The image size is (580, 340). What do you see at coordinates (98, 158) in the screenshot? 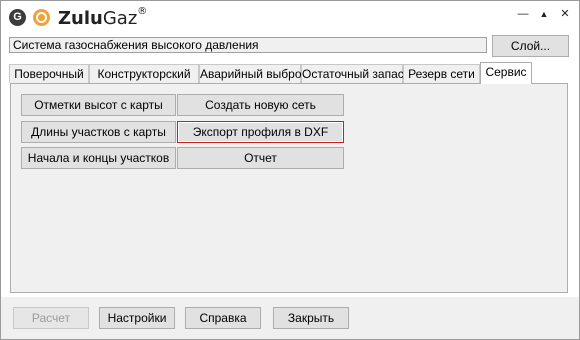
I see `section-ends-button: Начала и концы участков` at bounding box center [98, 158].